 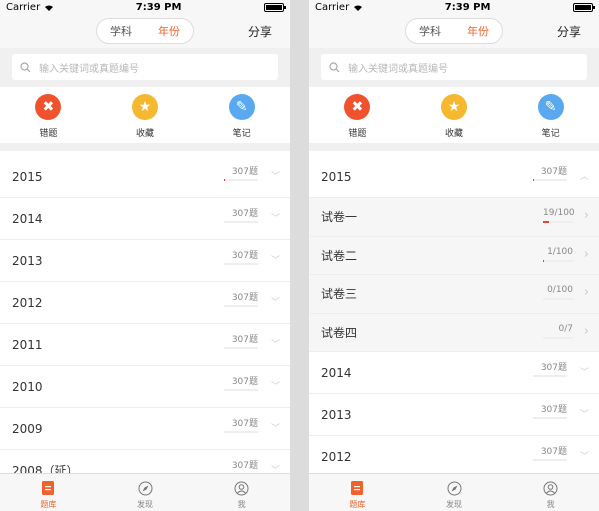 What do you see at coordinates (454, 504) in the screenshot?
I see `tab-label: 发现` at bounding box center [454, 504].